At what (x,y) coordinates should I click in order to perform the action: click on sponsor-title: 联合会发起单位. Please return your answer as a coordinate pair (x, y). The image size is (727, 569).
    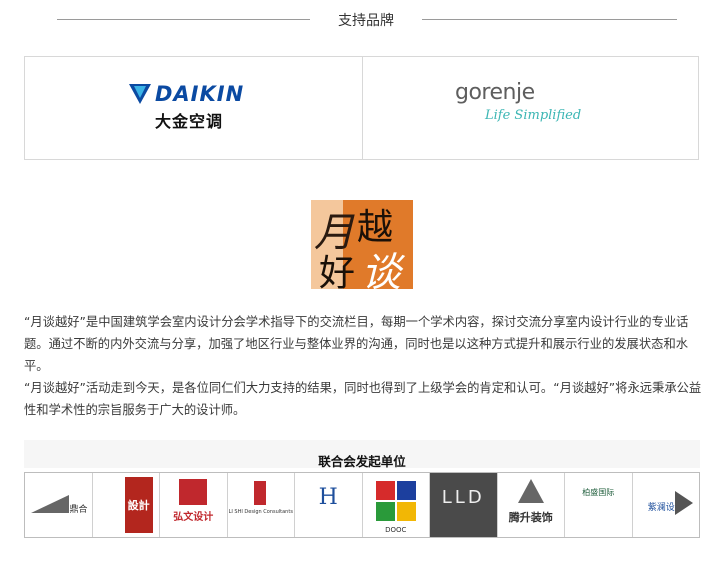
    Looking at the image, I should click on (362, 461).